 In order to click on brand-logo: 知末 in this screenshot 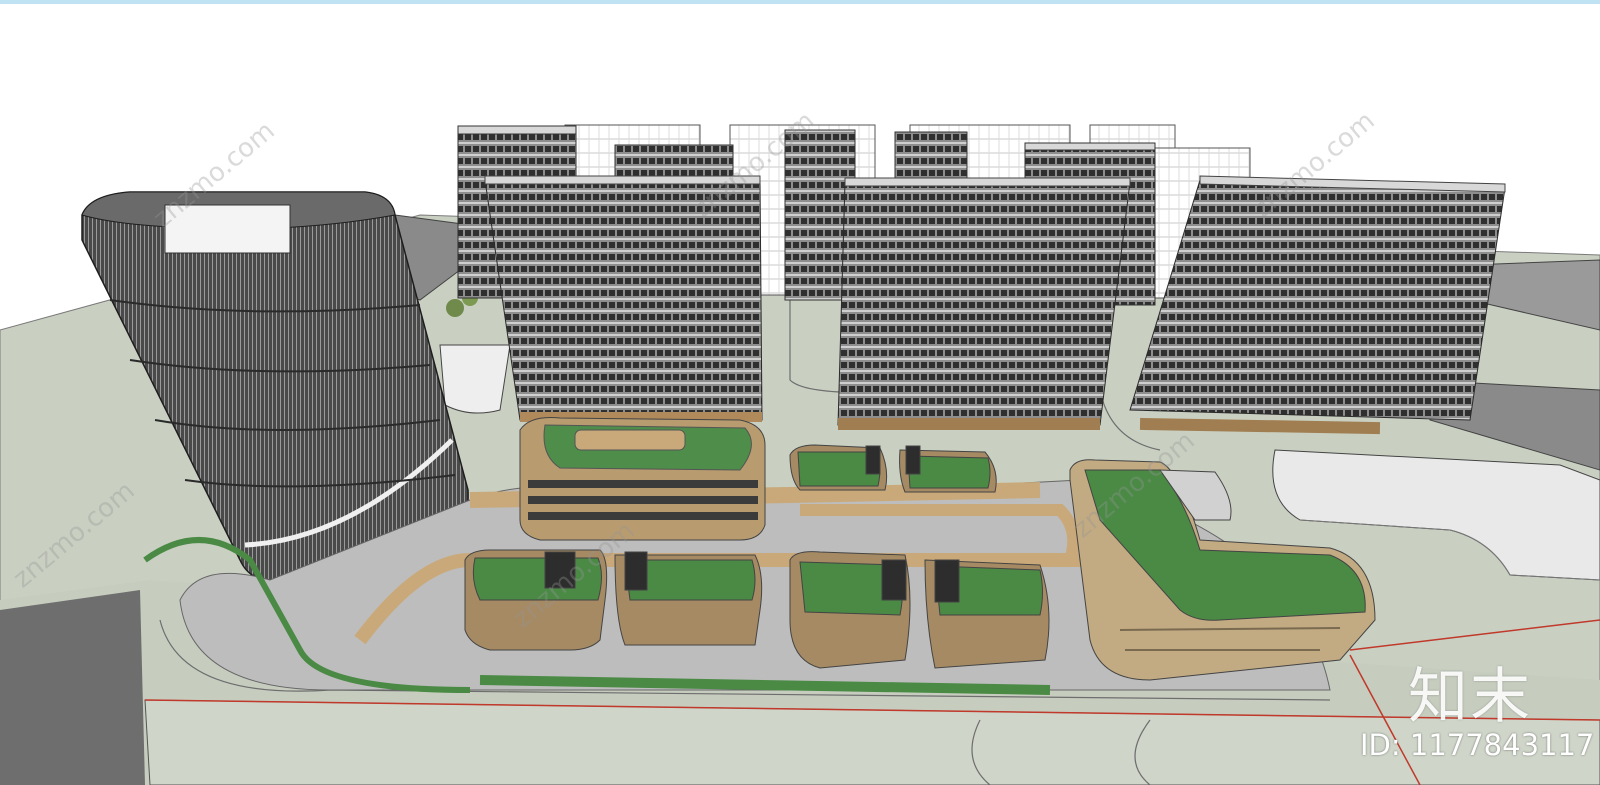, I will do `click(1470, 697)`.